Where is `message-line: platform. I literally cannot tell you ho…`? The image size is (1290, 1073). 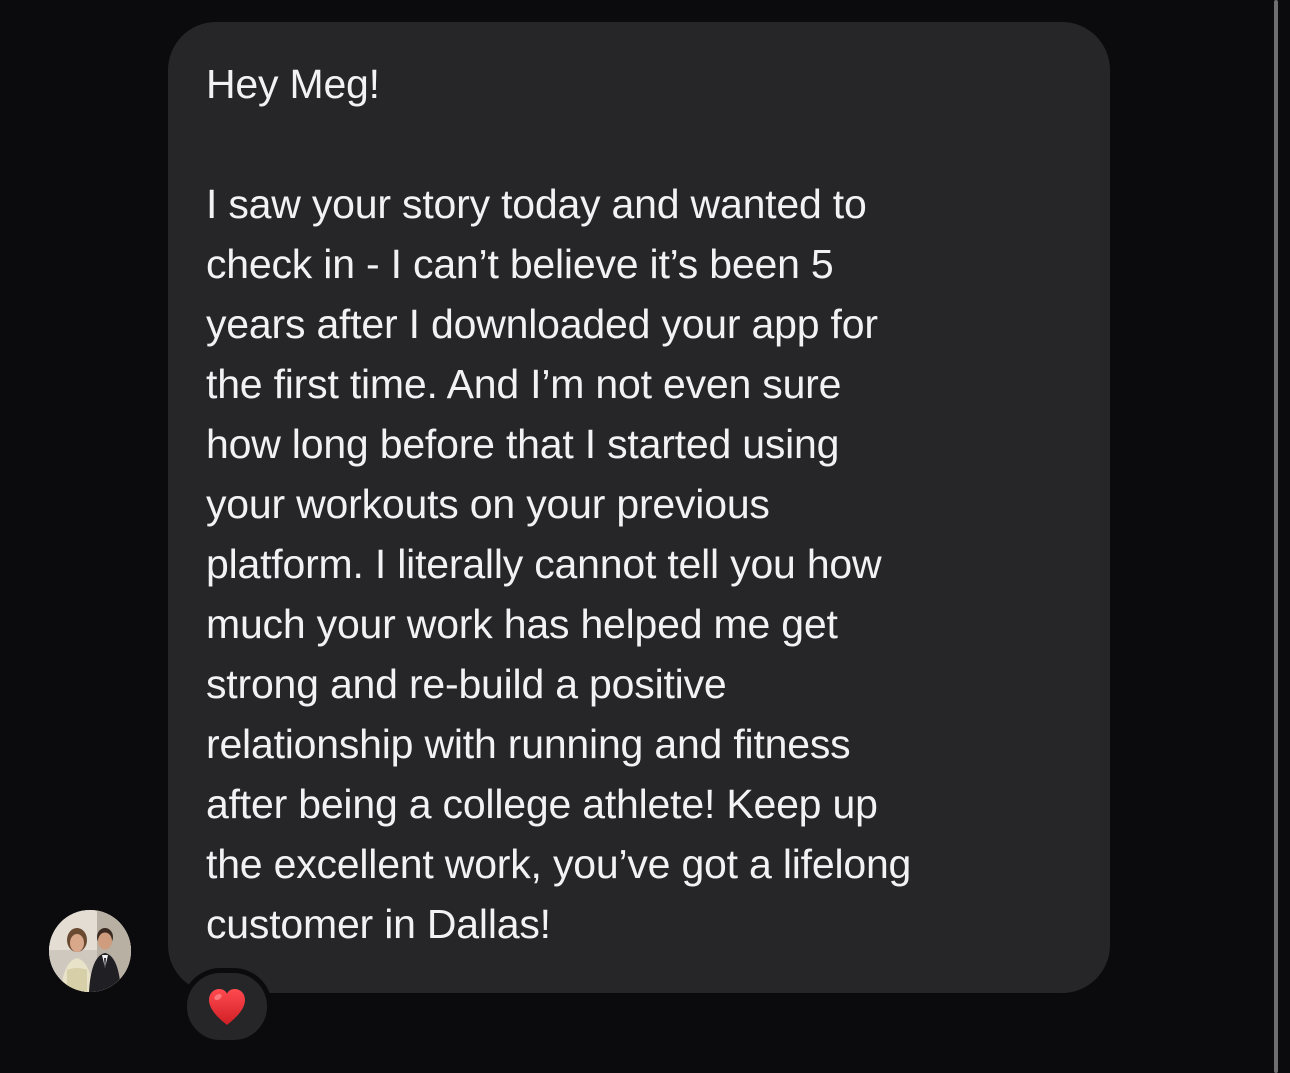
message-line: platform. I literally cannot tell you ho… is located at coordinates (544, 564).